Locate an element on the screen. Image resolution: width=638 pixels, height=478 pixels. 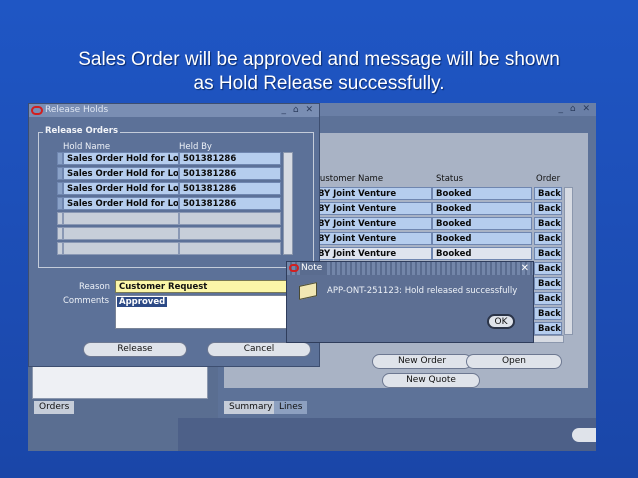
holds-vertical-scrollbar is located at coordinates (288, 203).